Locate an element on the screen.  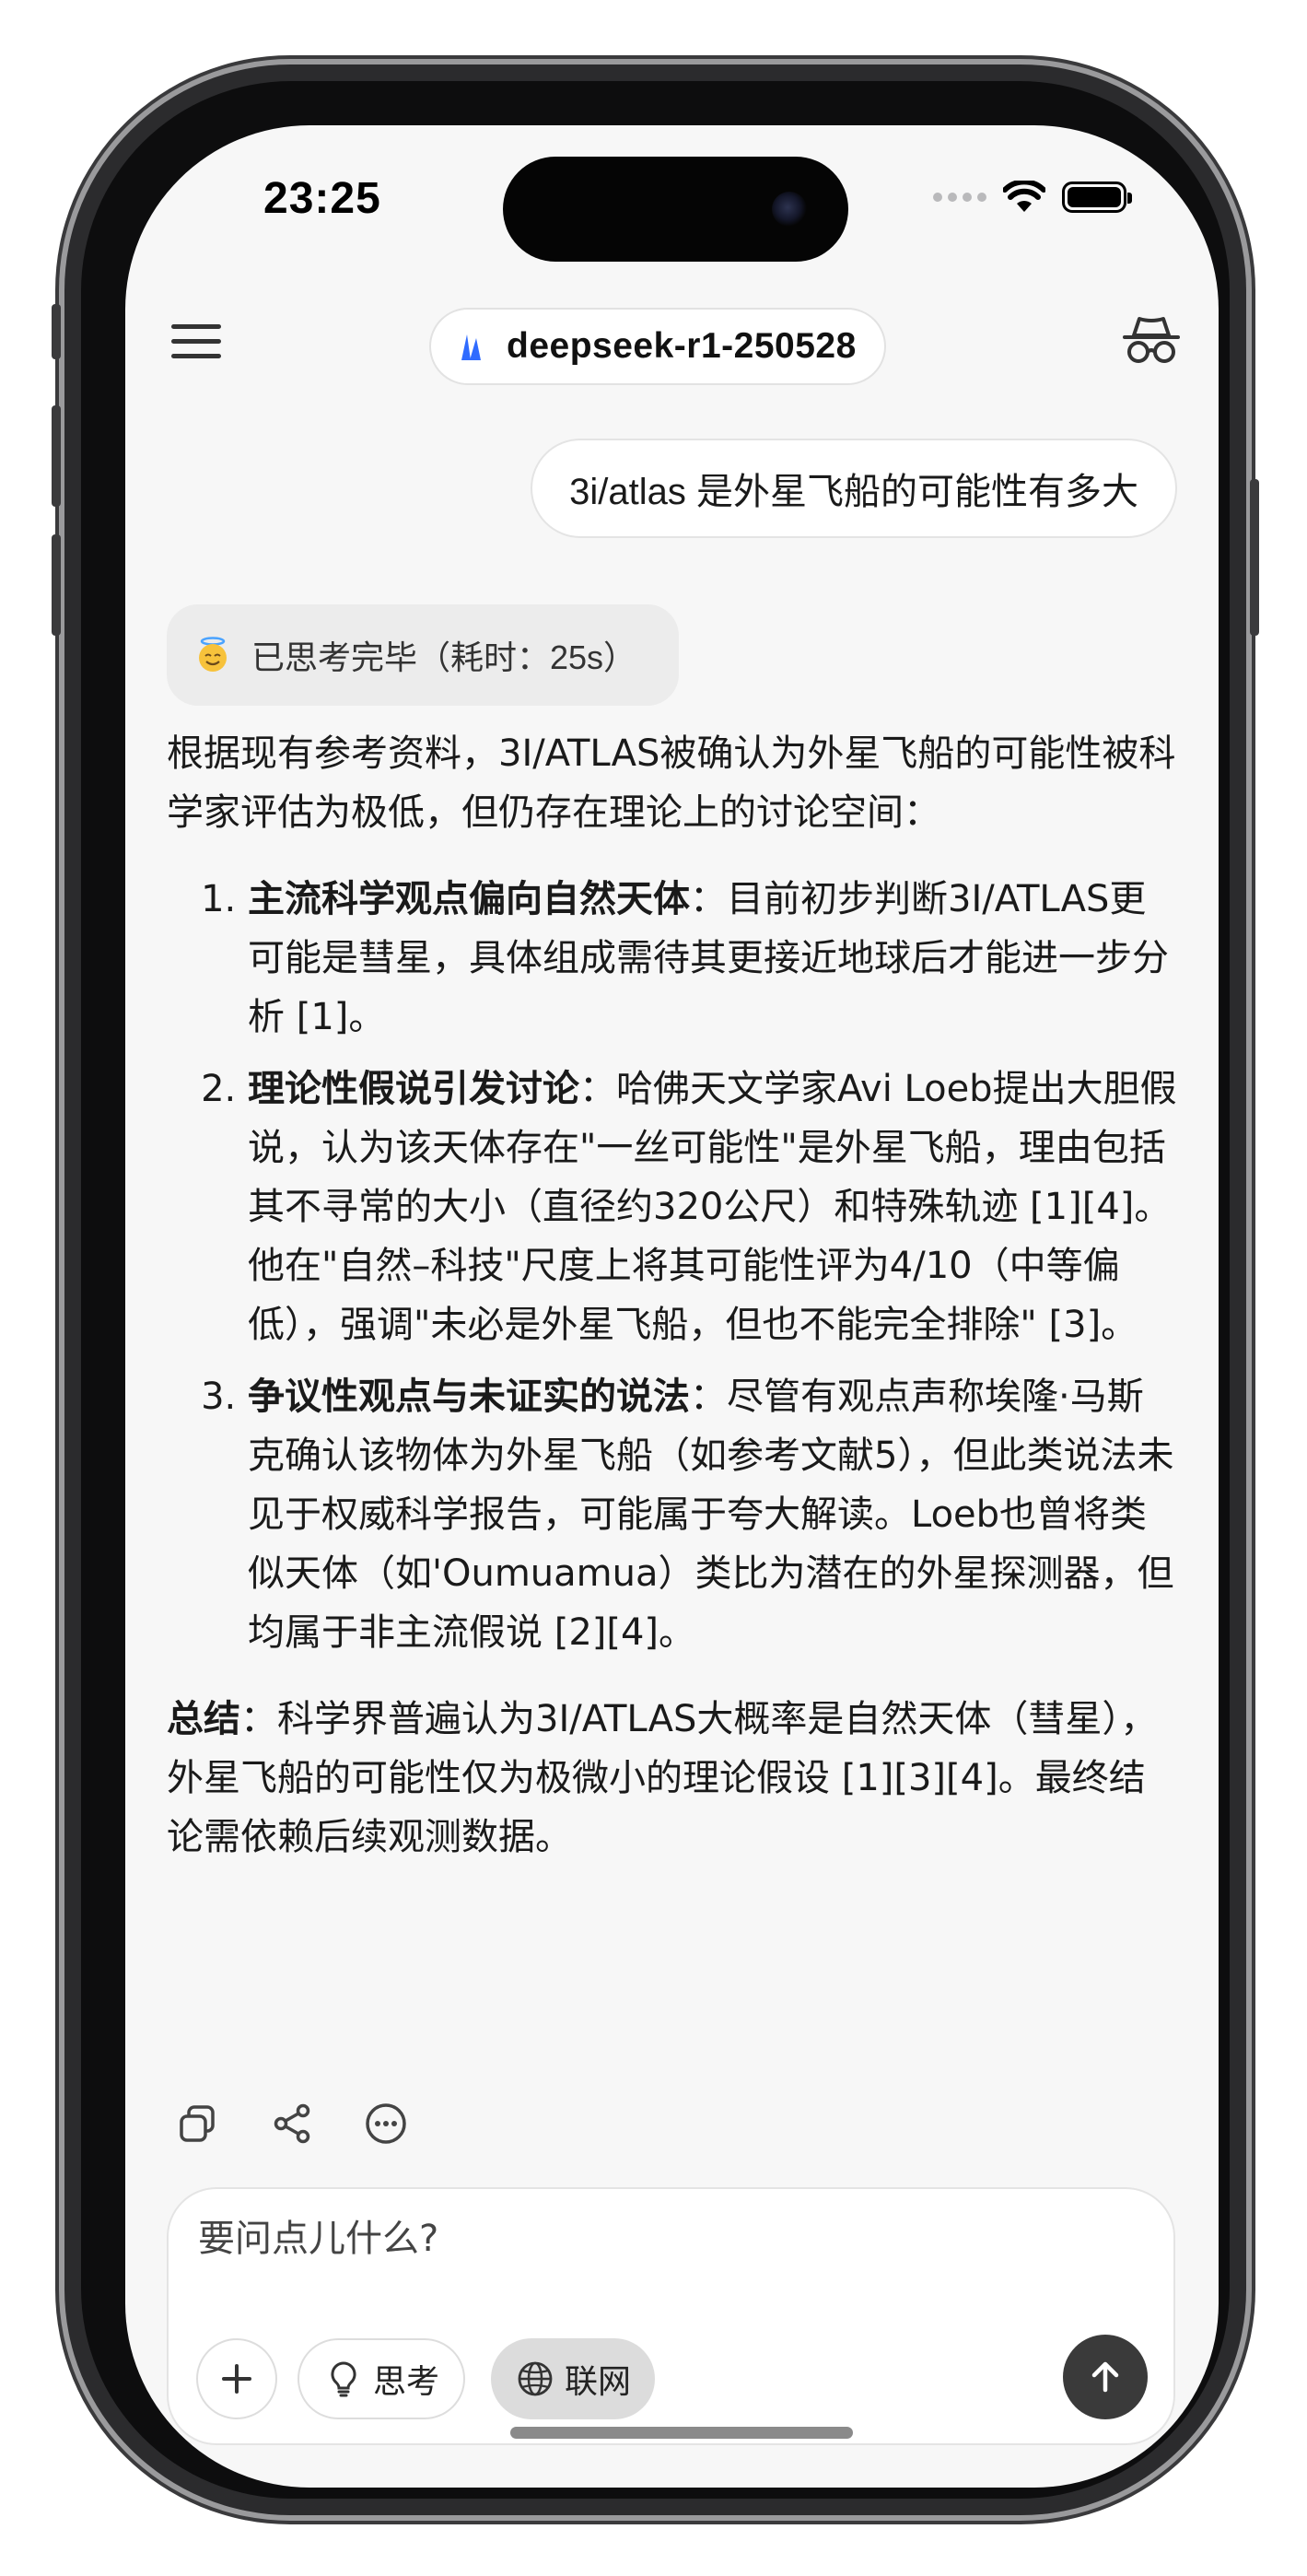
front-camera is located at coordinates (790, 209).